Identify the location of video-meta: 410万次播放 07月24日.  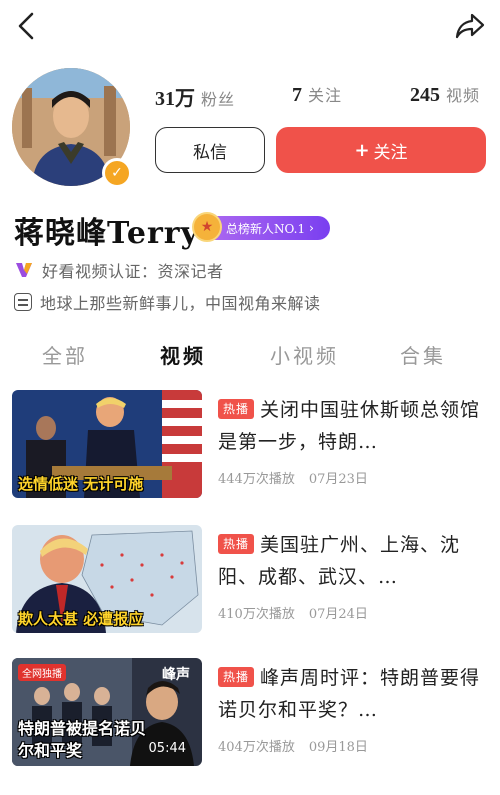
(293, 612).